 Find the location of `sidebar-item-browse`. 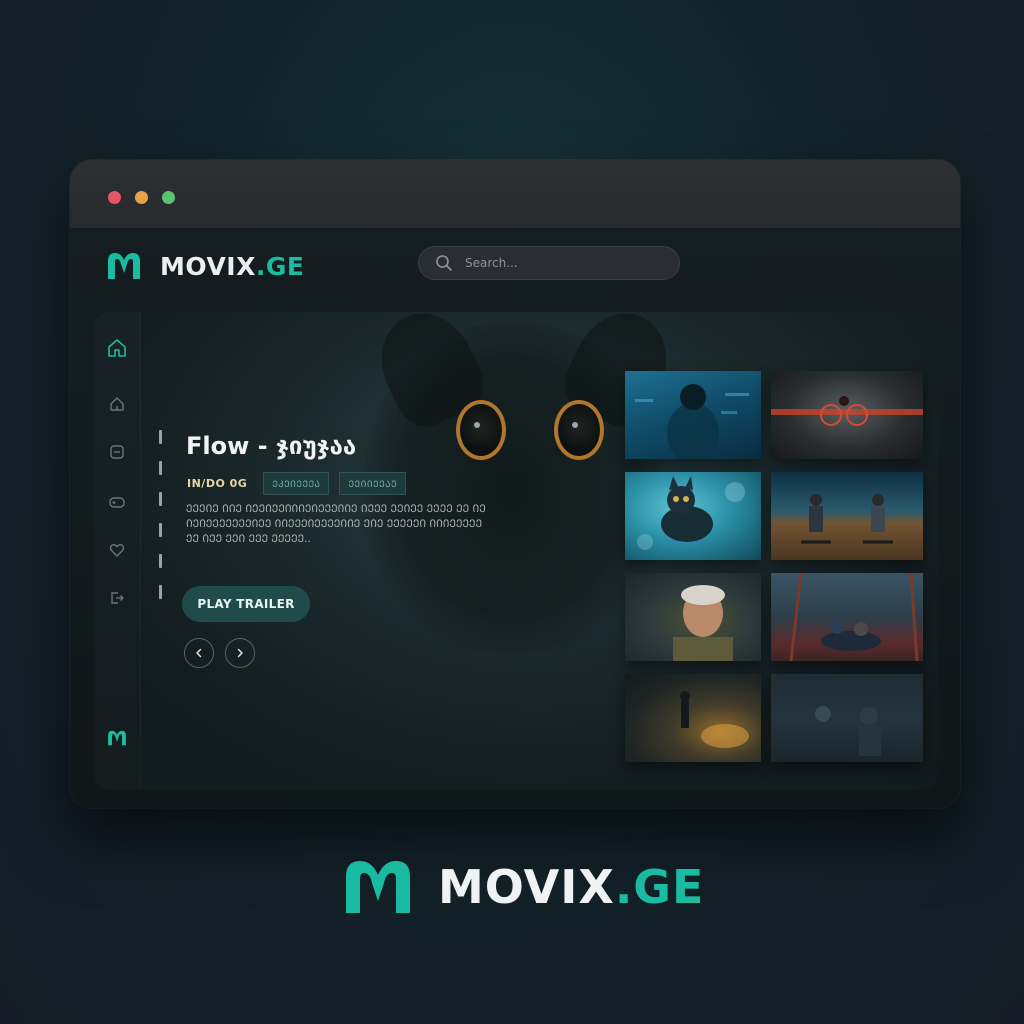

sidebar-item-browse is located at coordinates (117, 404).